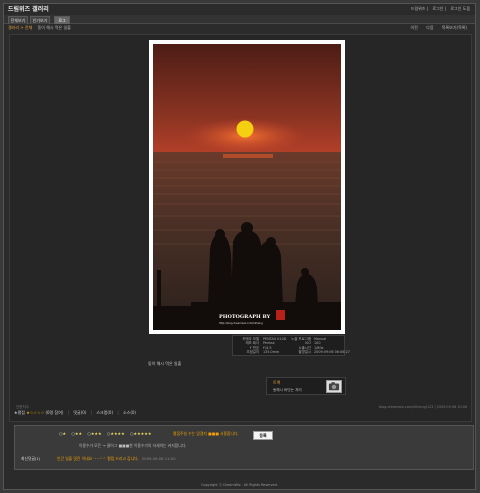  What do you see at coordinates (129, 412) in the screenshot?
I see `share-link: 소스(0)` at bounding box center [129, 412].